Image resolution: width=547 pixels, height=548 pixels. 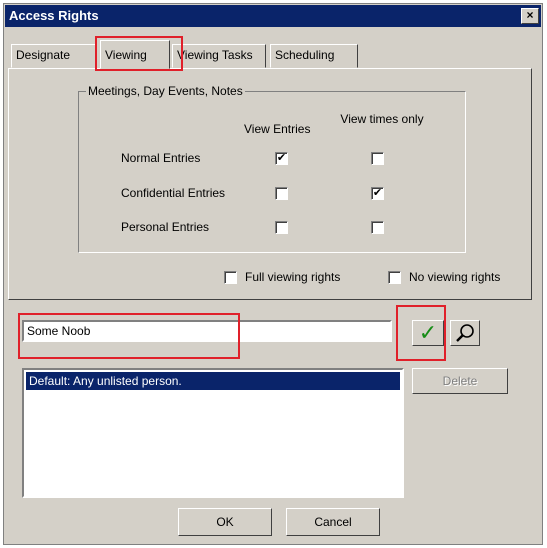 I want to click on magnifier-icon, so click(x=465, y=333).